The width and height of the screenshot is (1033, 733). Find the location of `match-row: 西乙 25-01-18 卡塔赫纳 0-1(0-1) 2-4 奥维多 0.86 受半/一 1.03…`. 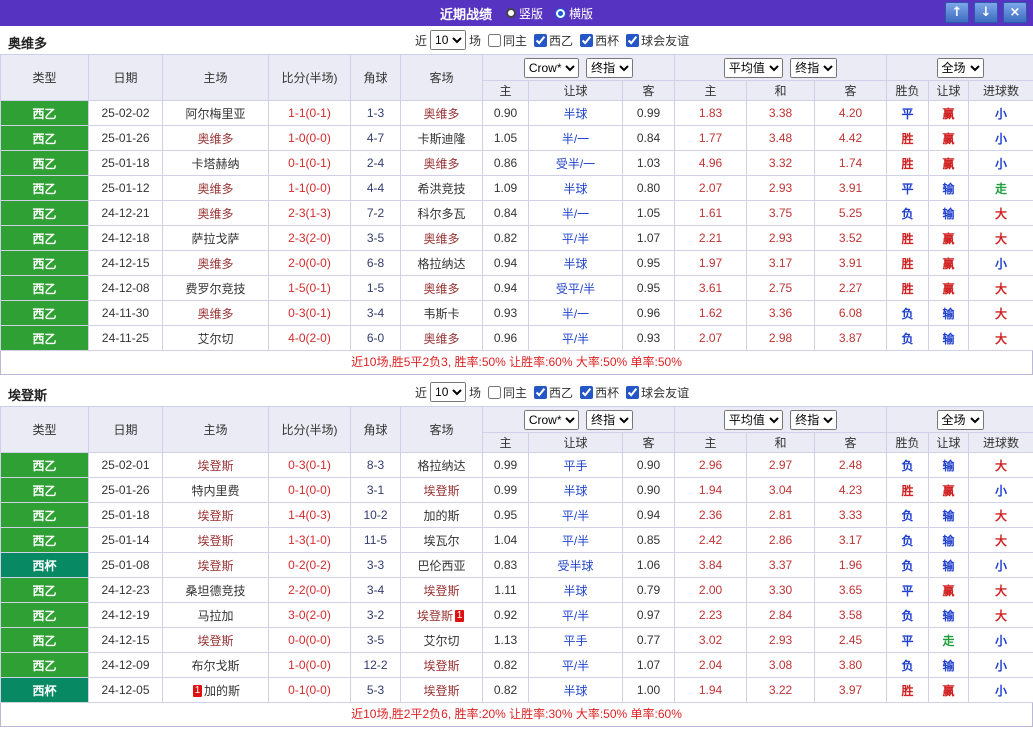

match-row: 西乙 25-01-18 卡塔赫纳 0-1(0-1) 2-4 奥维多 0.86 受半/一 1.03… is located at coordinates (516, 163).